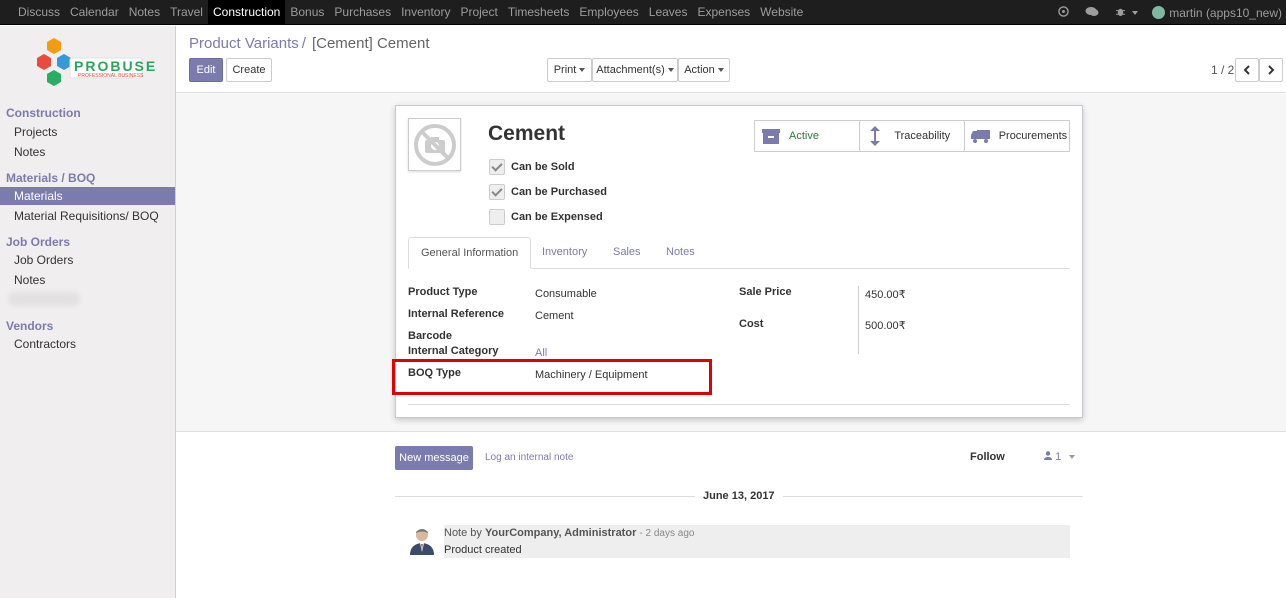 This screenshot has width=1286, height=598. I want to click on attachments-dropdown: Attachment(s), so click(635, 70).